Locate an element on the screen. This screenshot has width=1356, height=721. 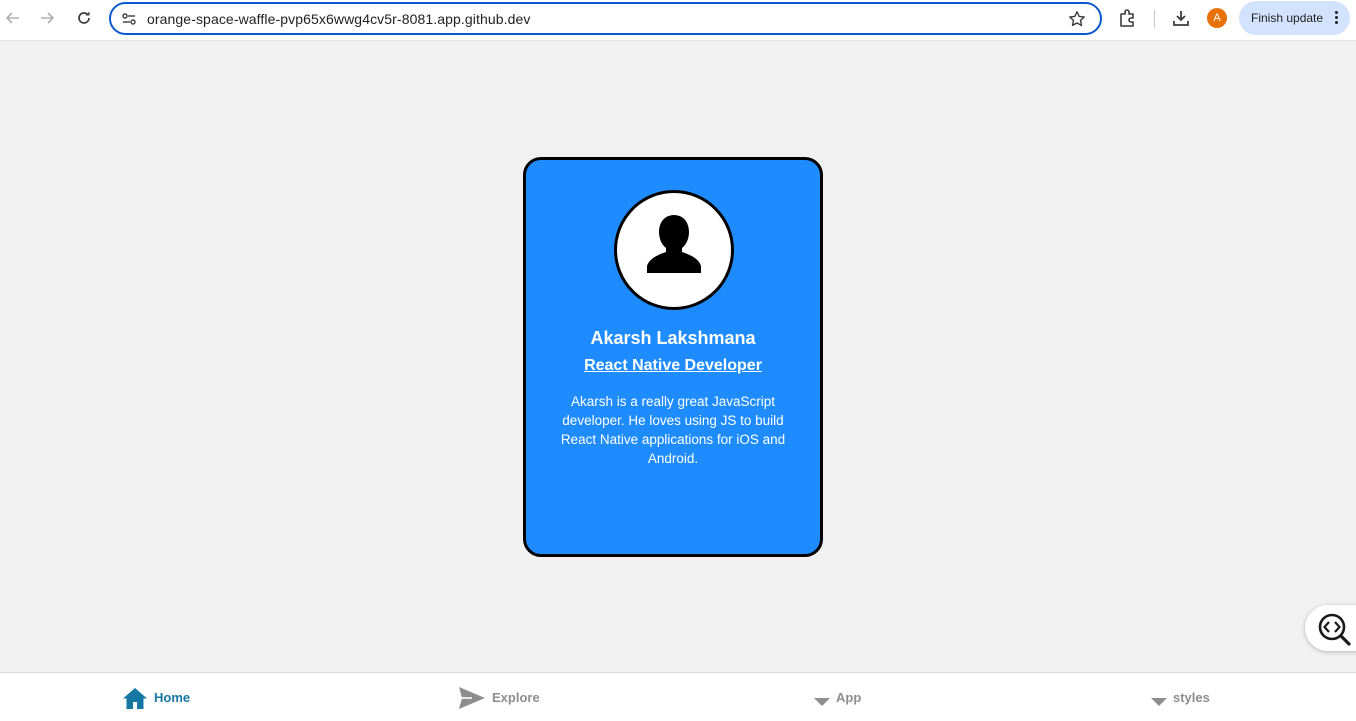
tab-styles: styles is located at coordinates (1180, 697).